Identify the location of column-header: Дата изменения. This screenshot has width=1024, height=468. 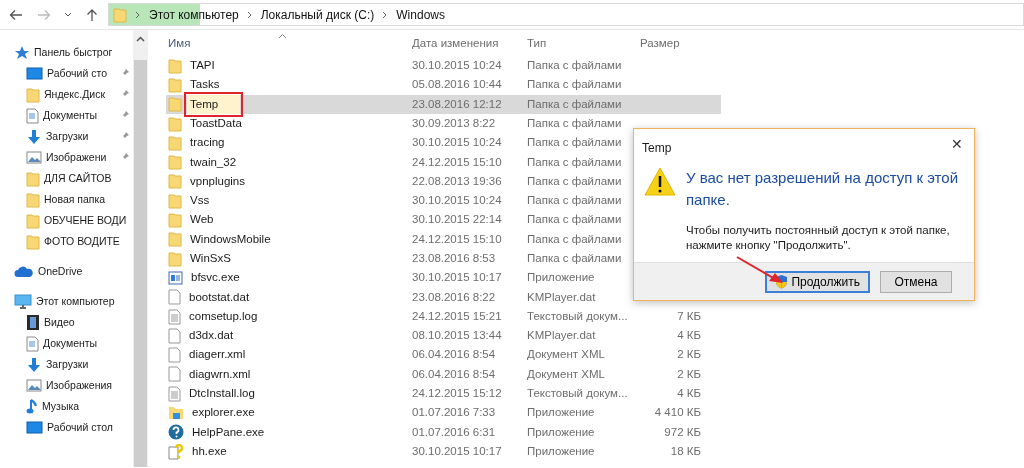
(455, 42).